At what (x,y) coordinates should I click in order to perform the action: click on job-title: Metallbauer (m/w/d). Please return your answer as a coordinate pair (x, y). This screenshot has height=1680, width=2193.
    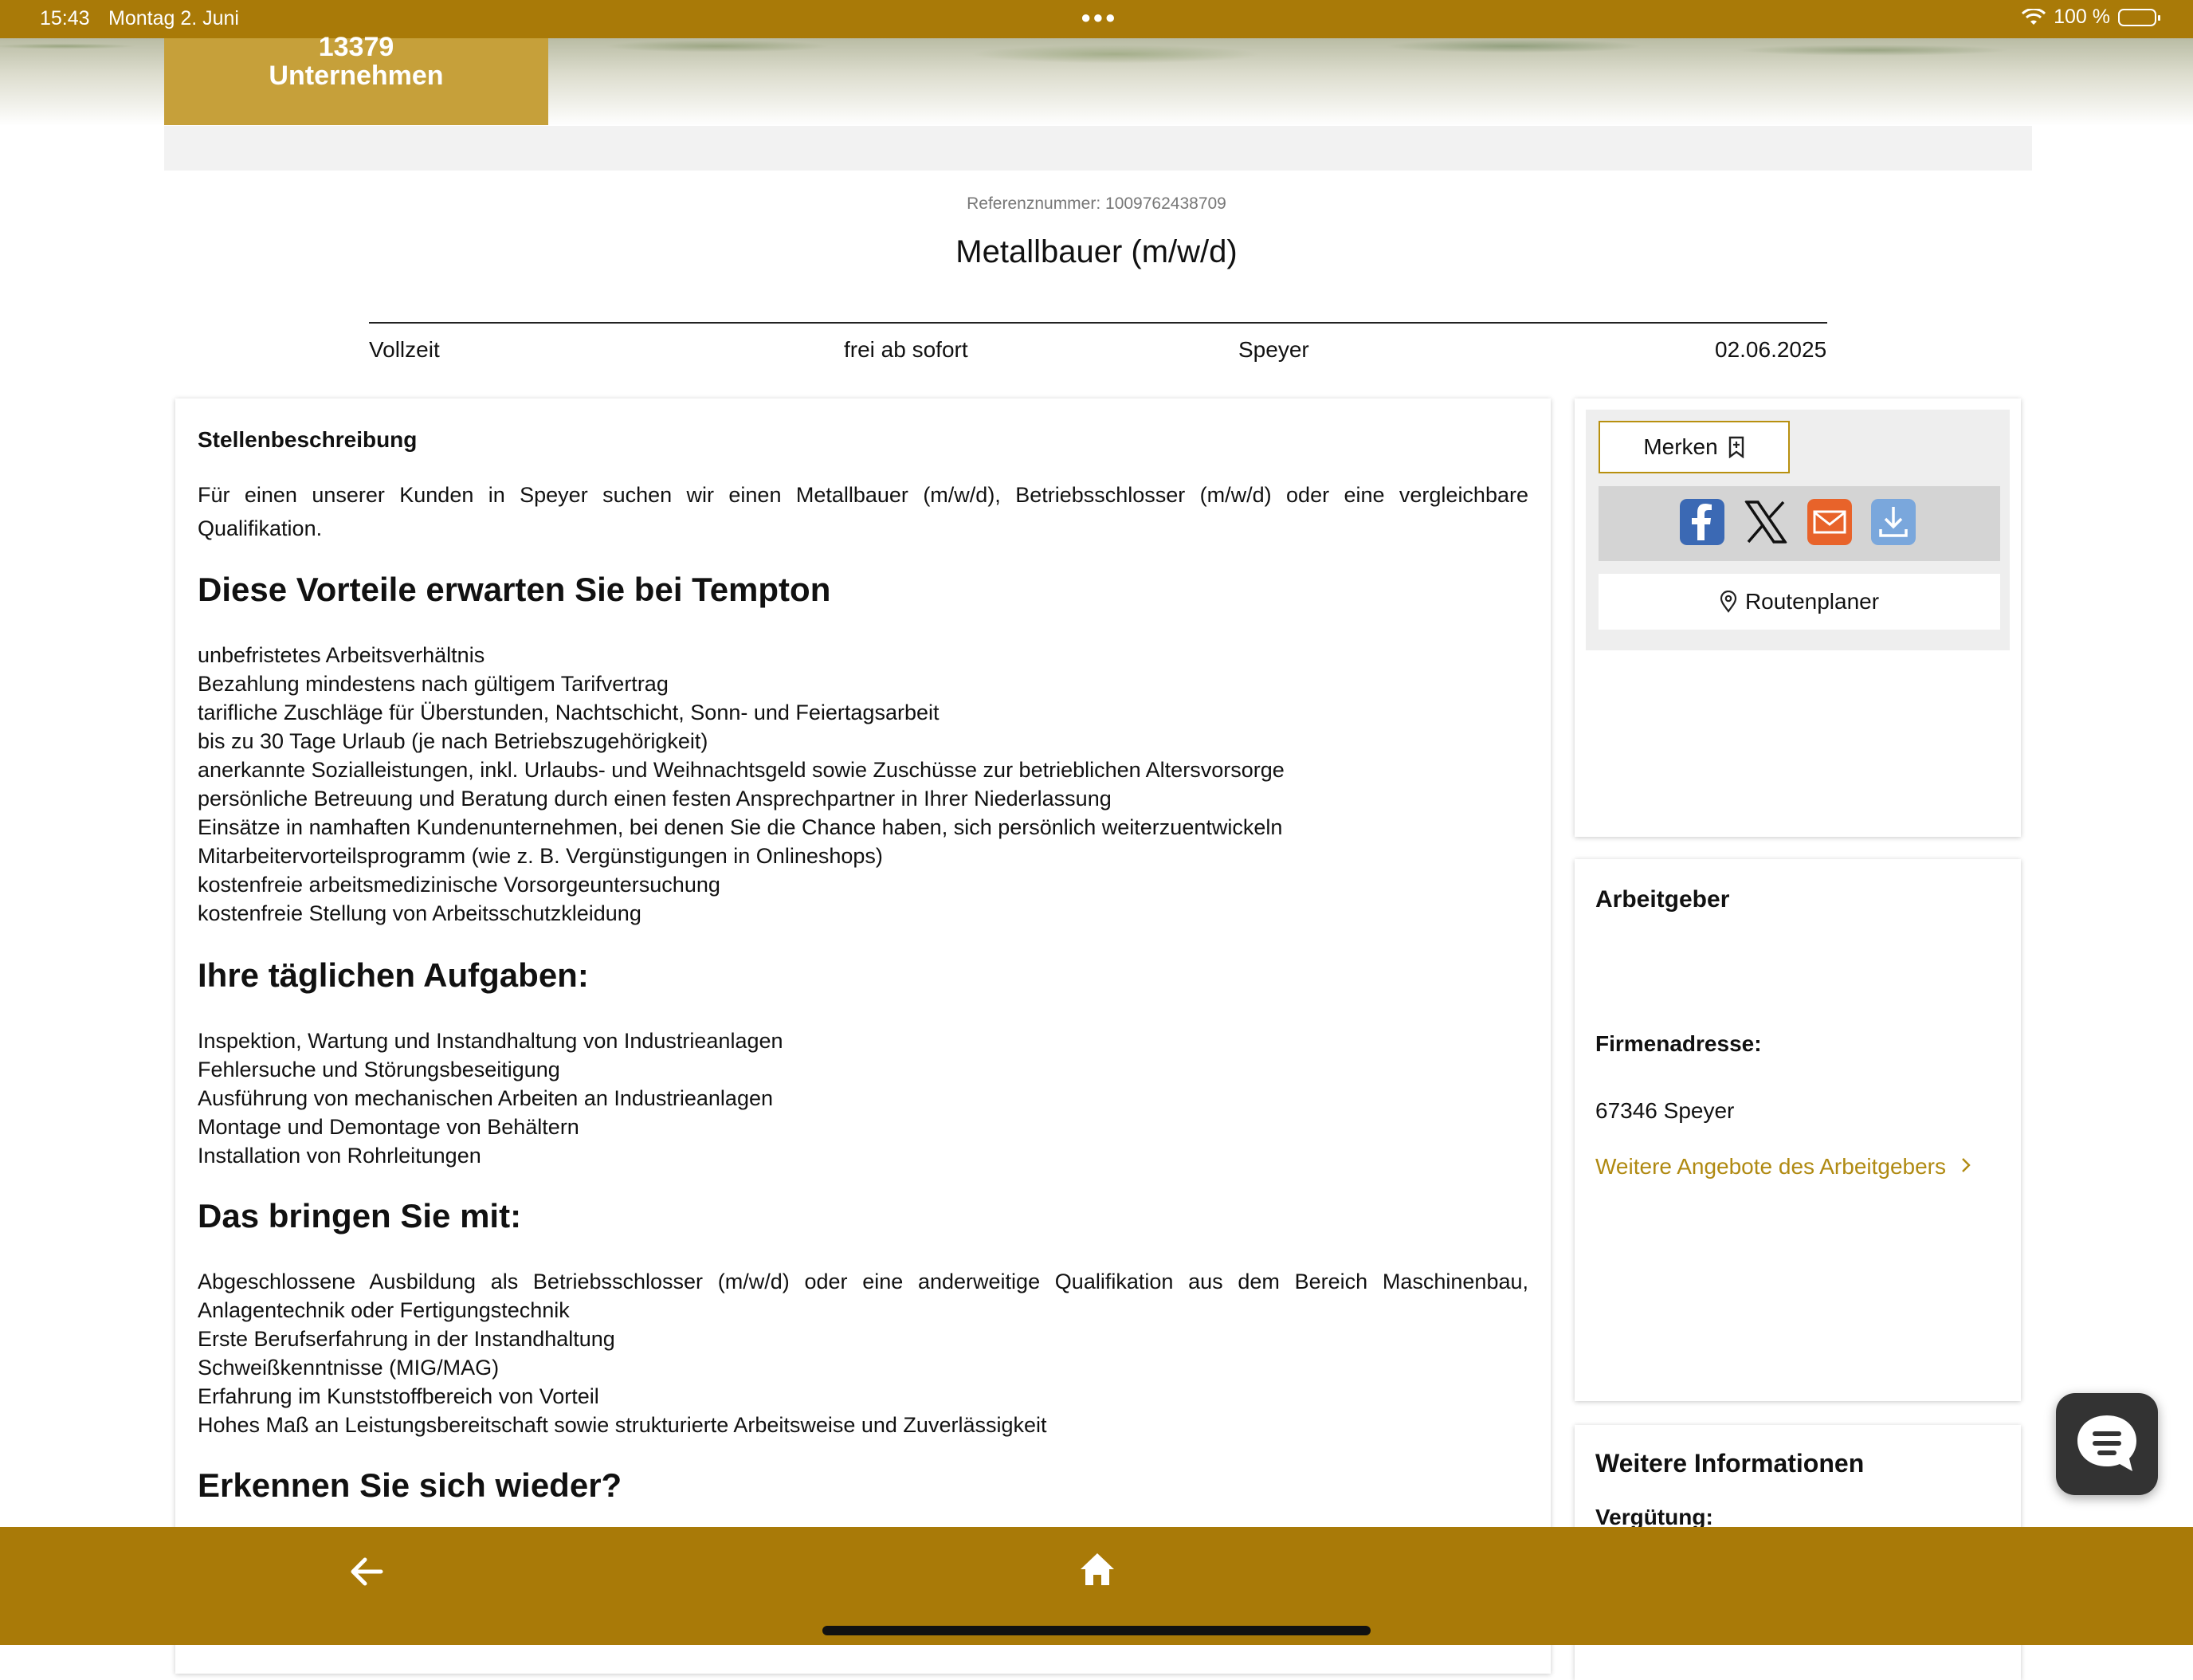
    Looking at the image, I should click on (1096, 252).